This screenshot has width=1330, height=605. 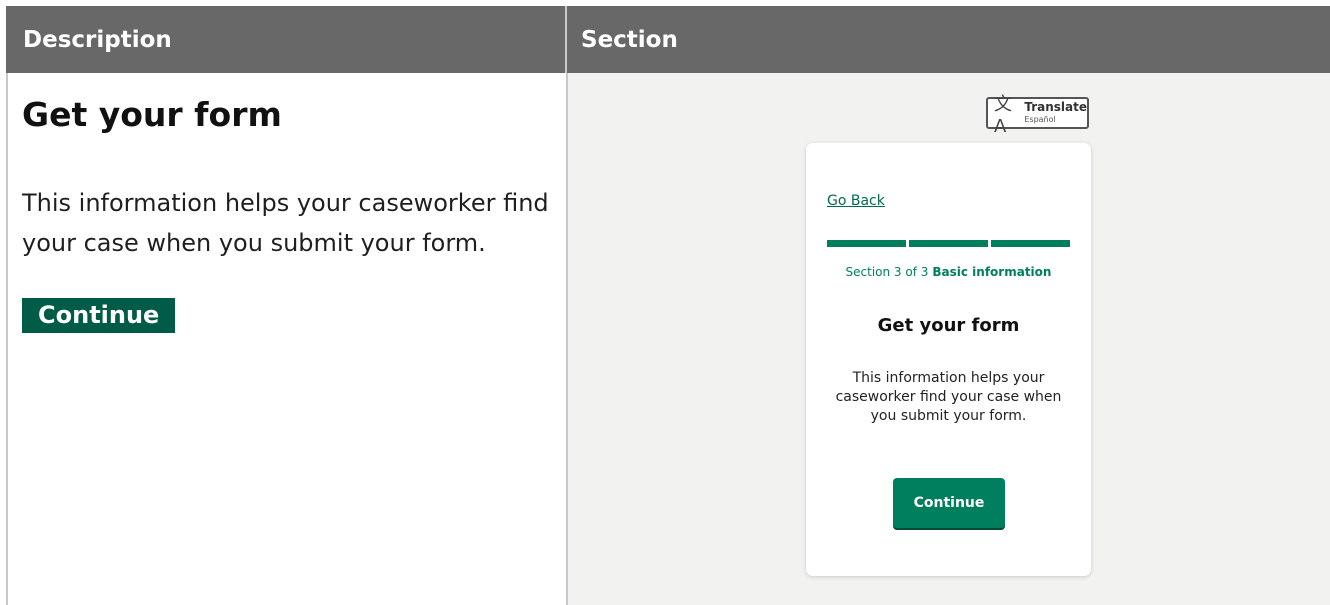 I want to click on table-header: Description Section, so click(x=668, y=39).